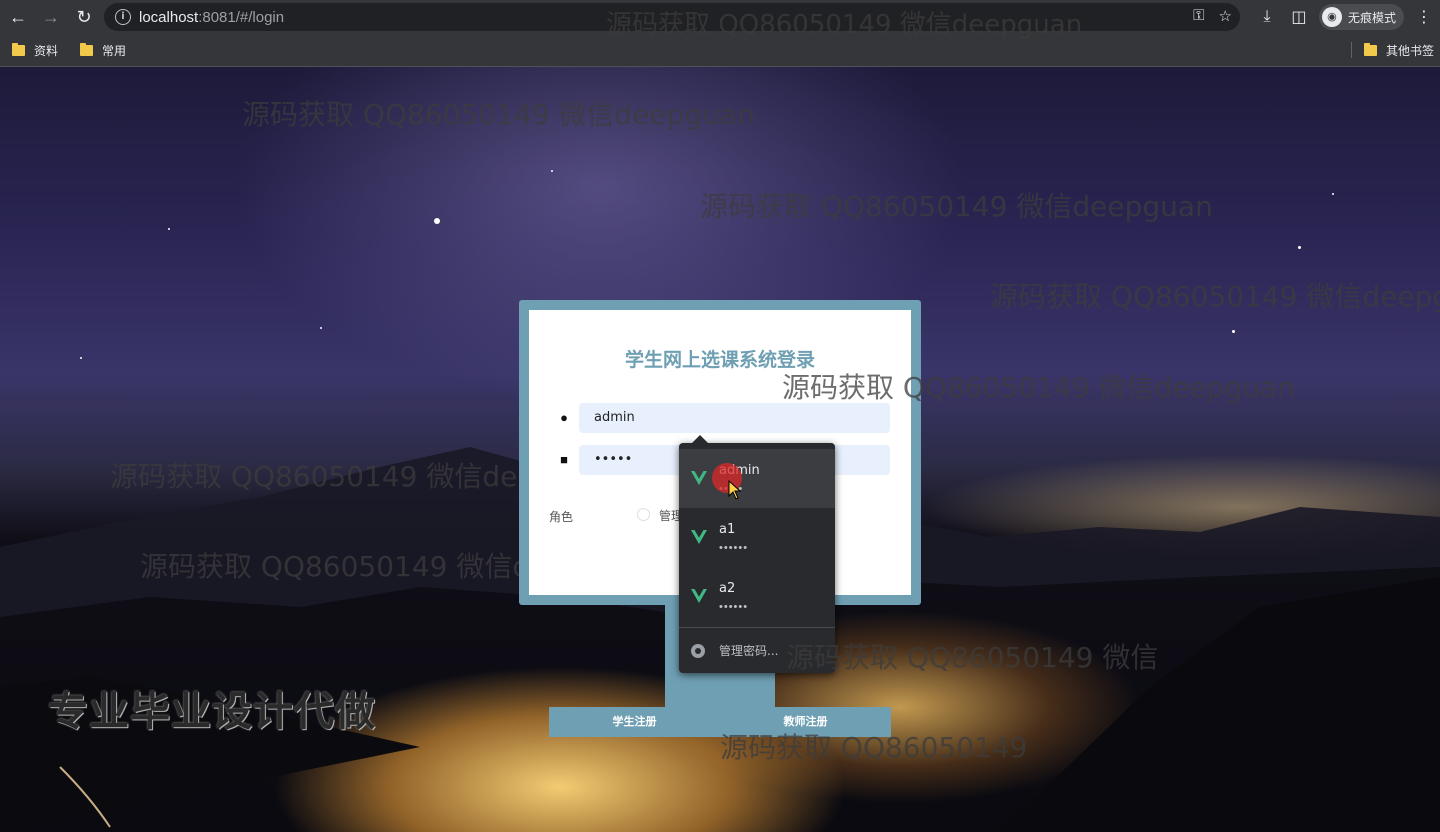 The width and height of the screenshot is (1440, 832). What do you see at coordinates (1424, 17) in the screenshot?
I see `menu-icon: ⋮` at bounding box center [1424, 17].